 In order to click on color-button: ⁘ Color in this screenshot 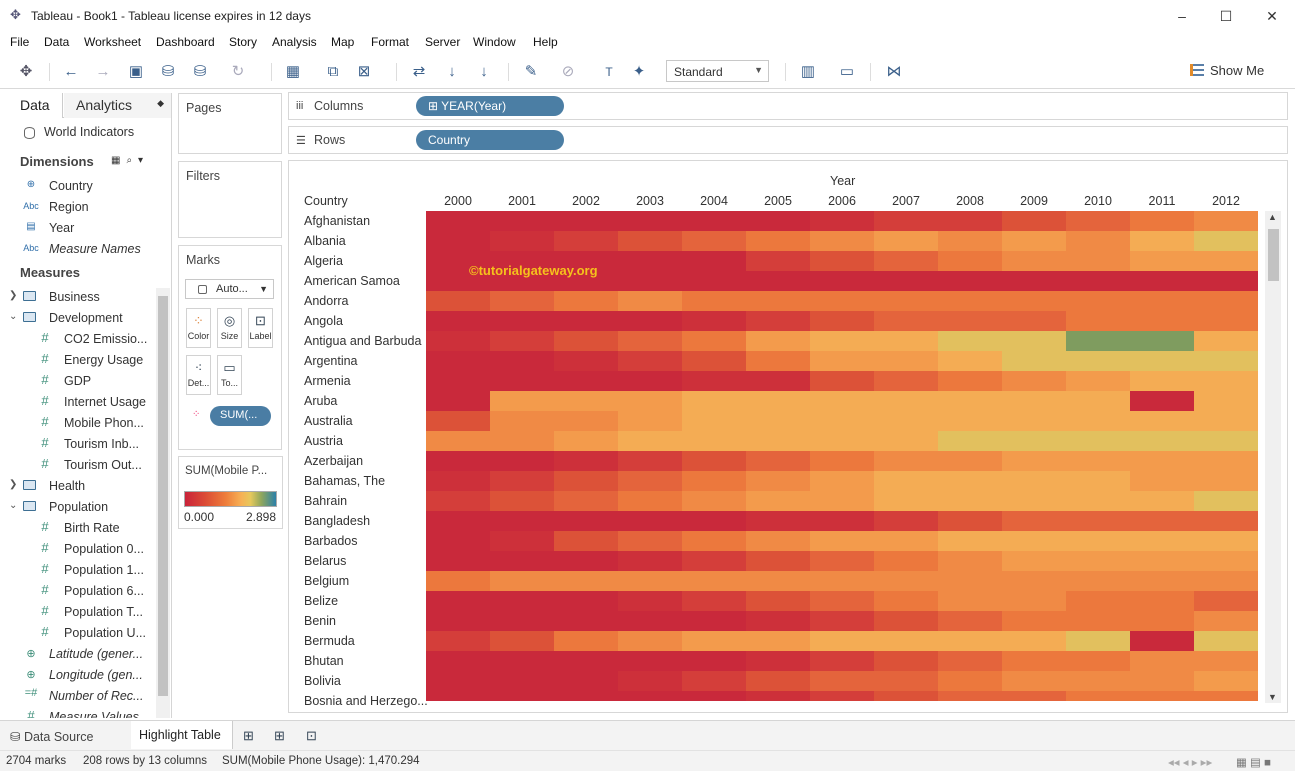, I will do `click(198, 328)`.